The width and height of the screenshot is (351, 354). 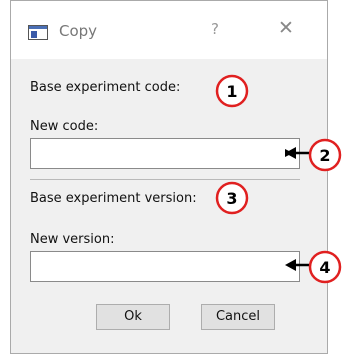 I want to click on ok-button: Ok, so click(x=133, y=317).